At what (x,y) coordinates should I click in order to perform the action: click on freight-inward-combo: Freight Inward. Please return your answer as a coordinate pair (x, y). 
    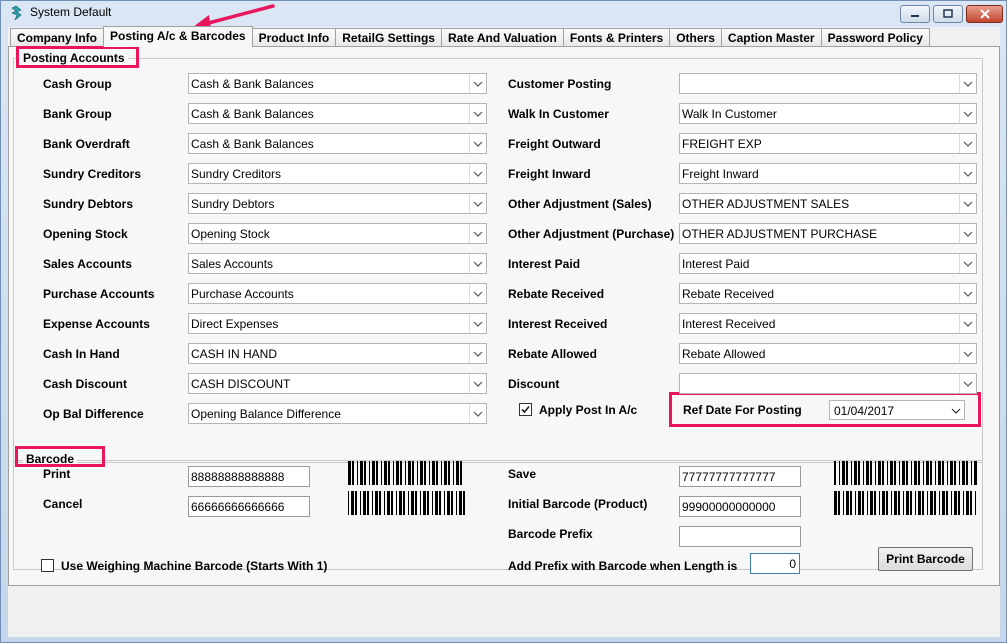
    Looking at the image, I should click on (828, 173).